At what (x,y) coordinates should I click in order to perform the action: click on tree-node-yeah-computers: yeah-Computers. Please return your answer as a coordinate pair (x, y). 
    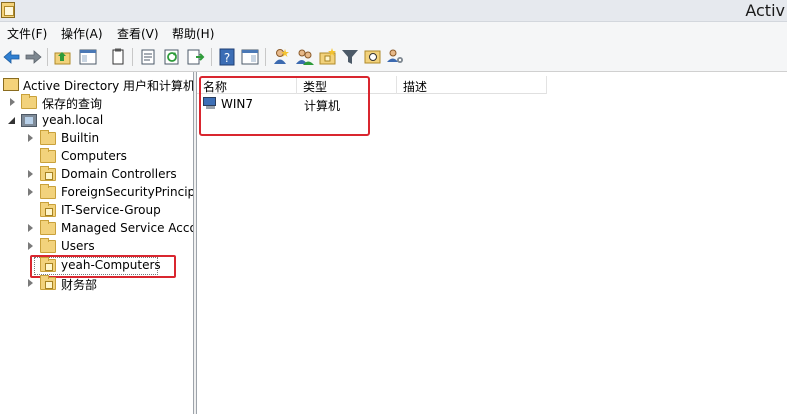
    Looking at the image, I should click on (96, 266).